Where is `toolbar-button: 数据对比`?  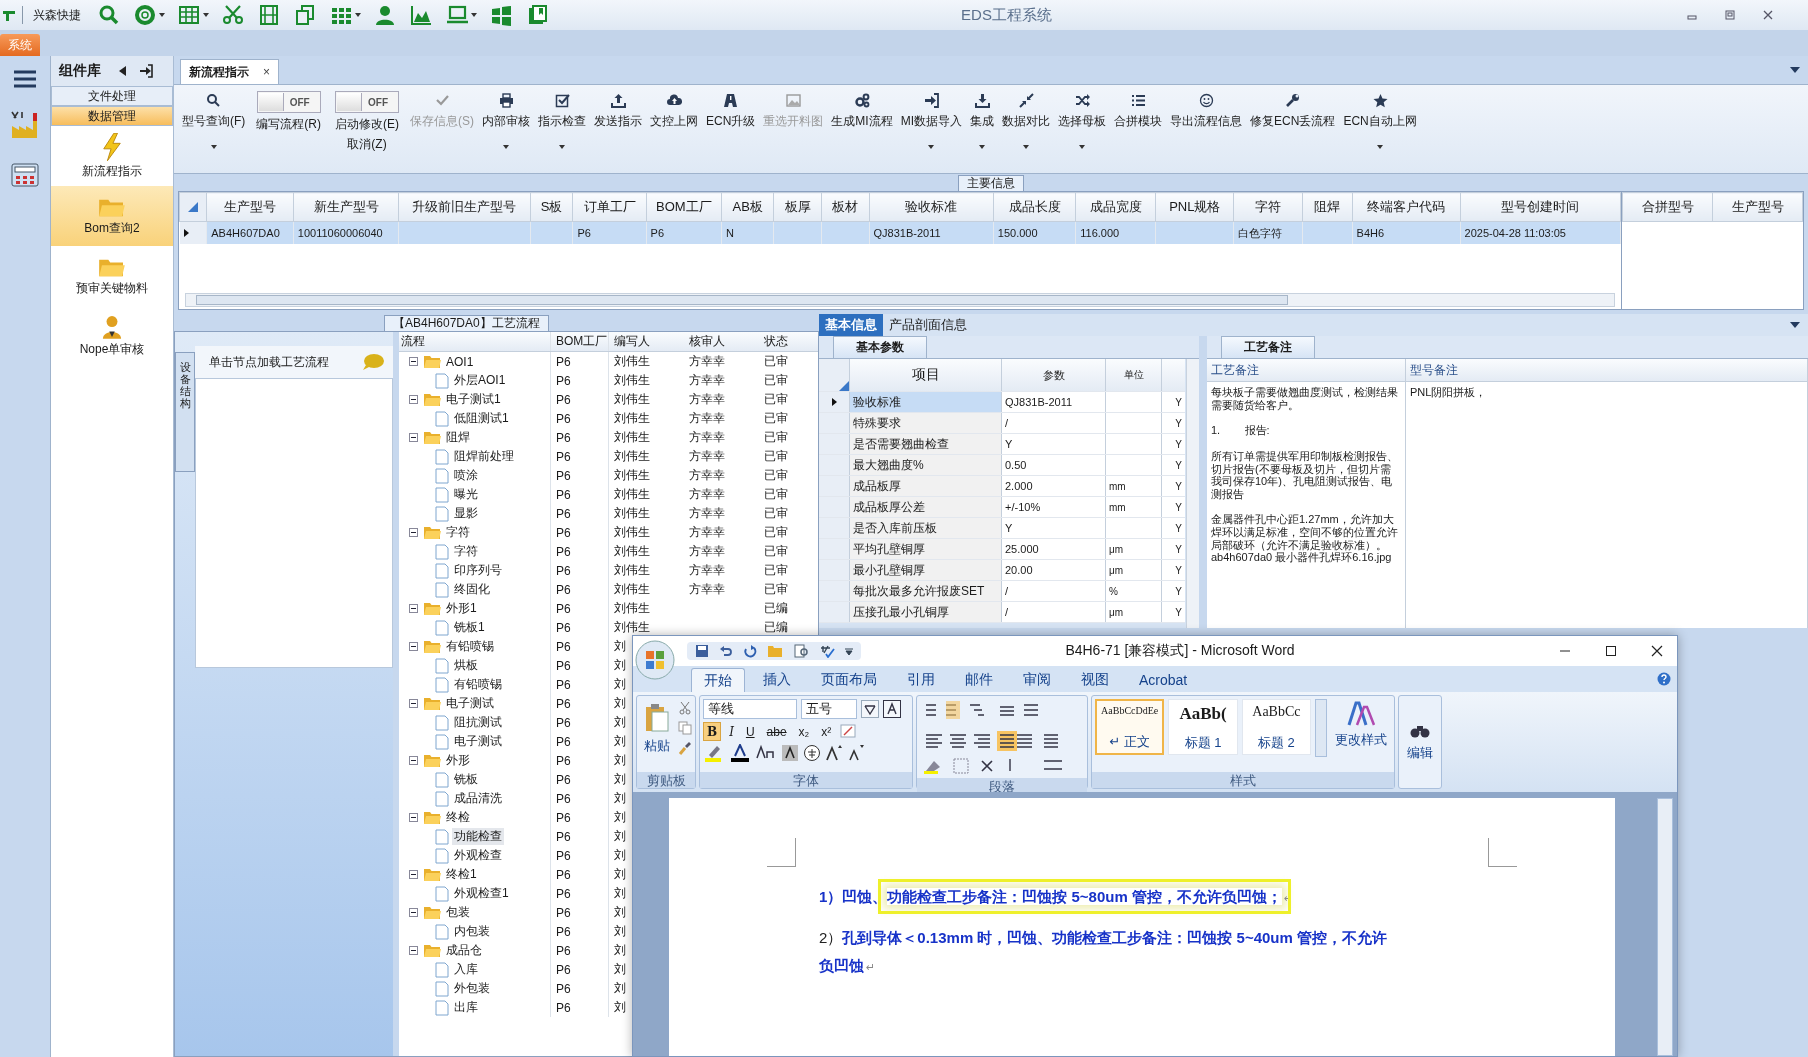 toolbar-button: 数据对比 is located at coordinates (1026, 121).